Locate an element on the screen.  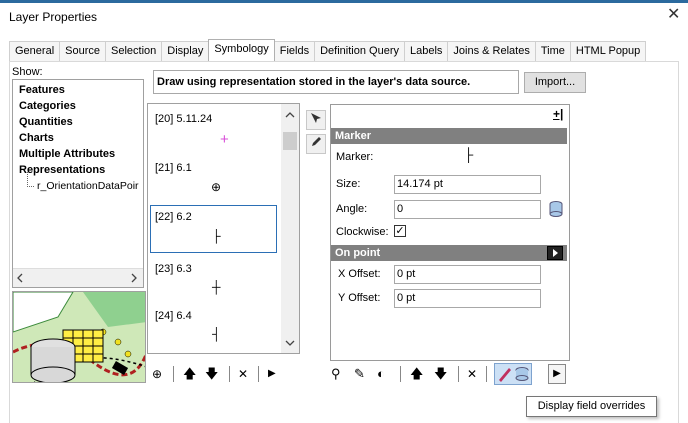
window-title: Layer Properties is located at coordinates (53, 17).